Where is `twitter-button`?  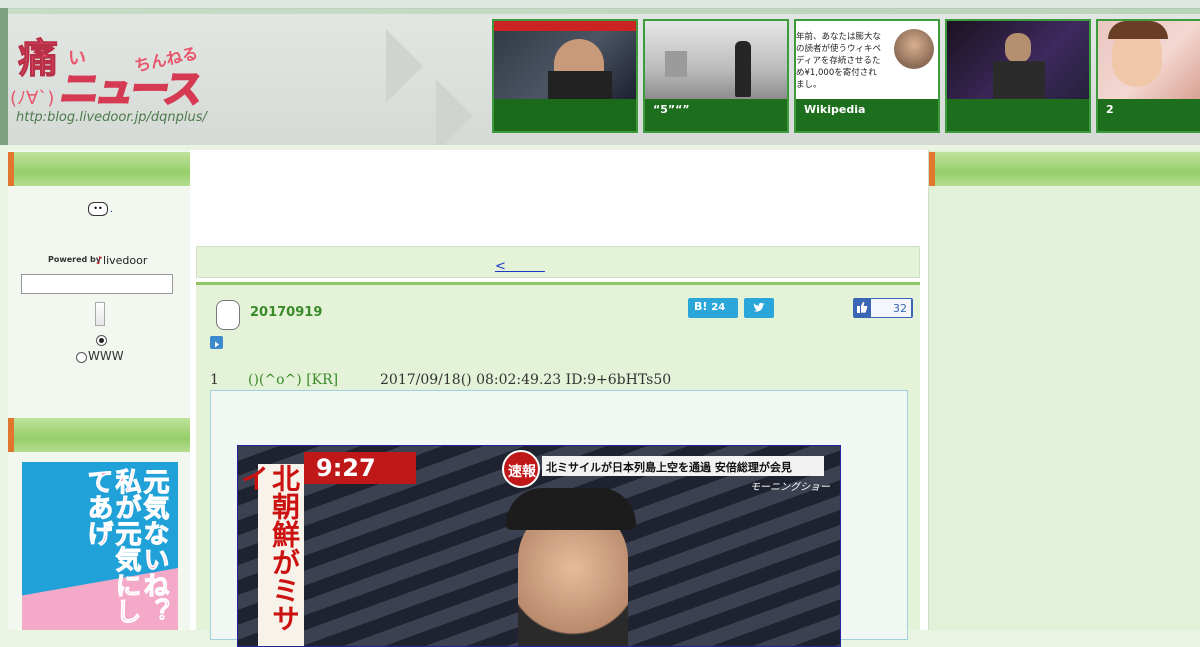 twitter-button is located at coordinates (759, 308).